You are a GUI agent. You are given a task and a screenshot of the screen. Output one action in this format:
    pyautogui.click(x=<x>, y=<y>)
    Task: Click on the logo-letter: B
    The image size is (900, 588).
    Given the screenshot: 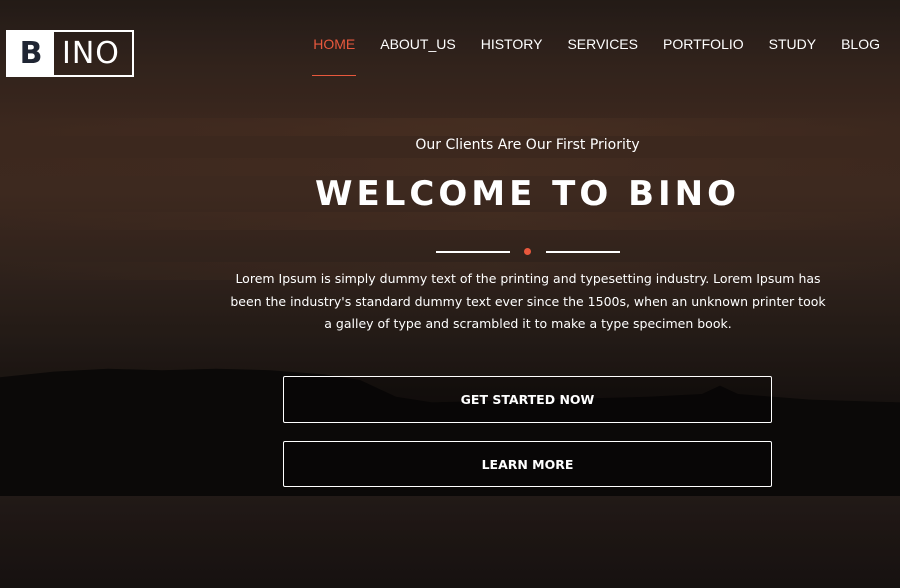 What is the action you would take?
    pyautogui.click(x=31, y=53)
    